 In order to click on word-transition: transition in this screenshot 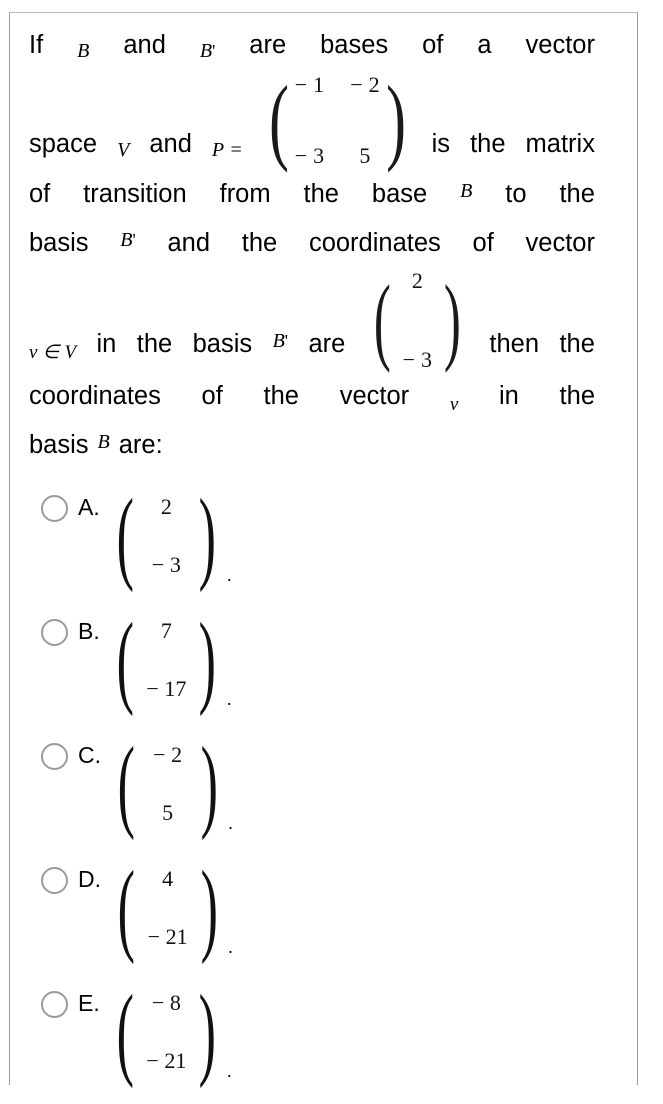, I will do `click(135, 194)`.